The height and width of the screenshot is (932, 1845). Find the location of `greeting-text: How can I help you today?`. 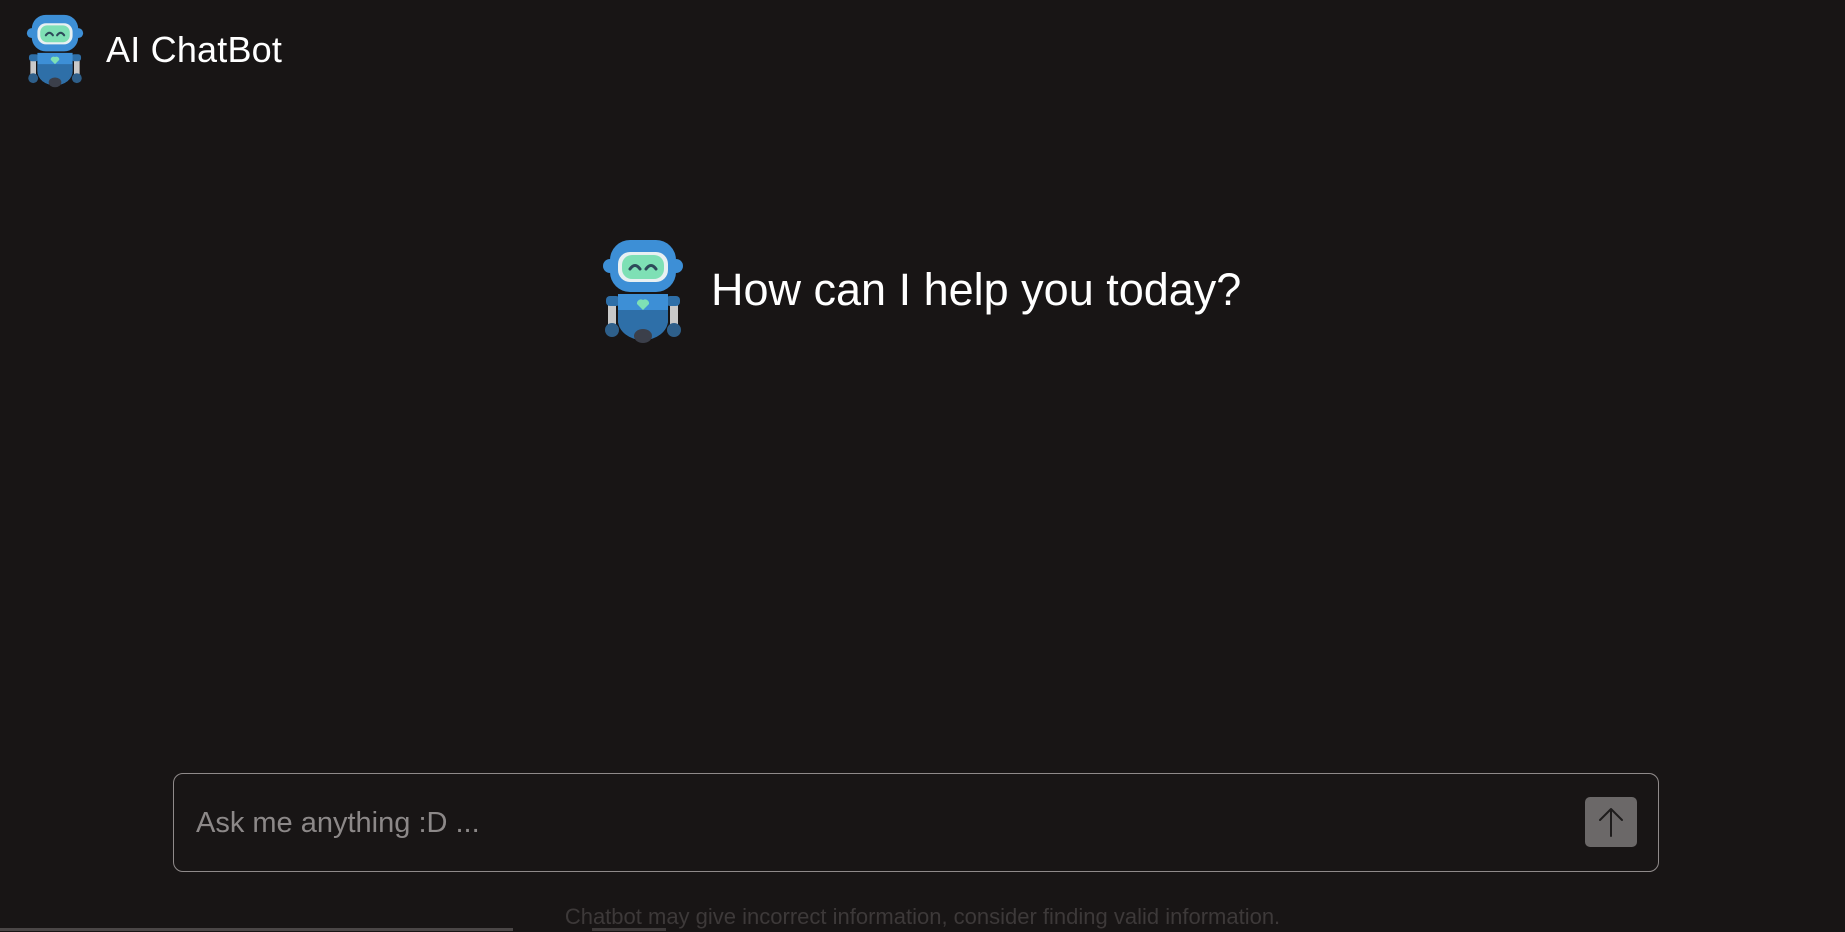

greeting-text: How can I help you today? is located at coordinates (976, 289).